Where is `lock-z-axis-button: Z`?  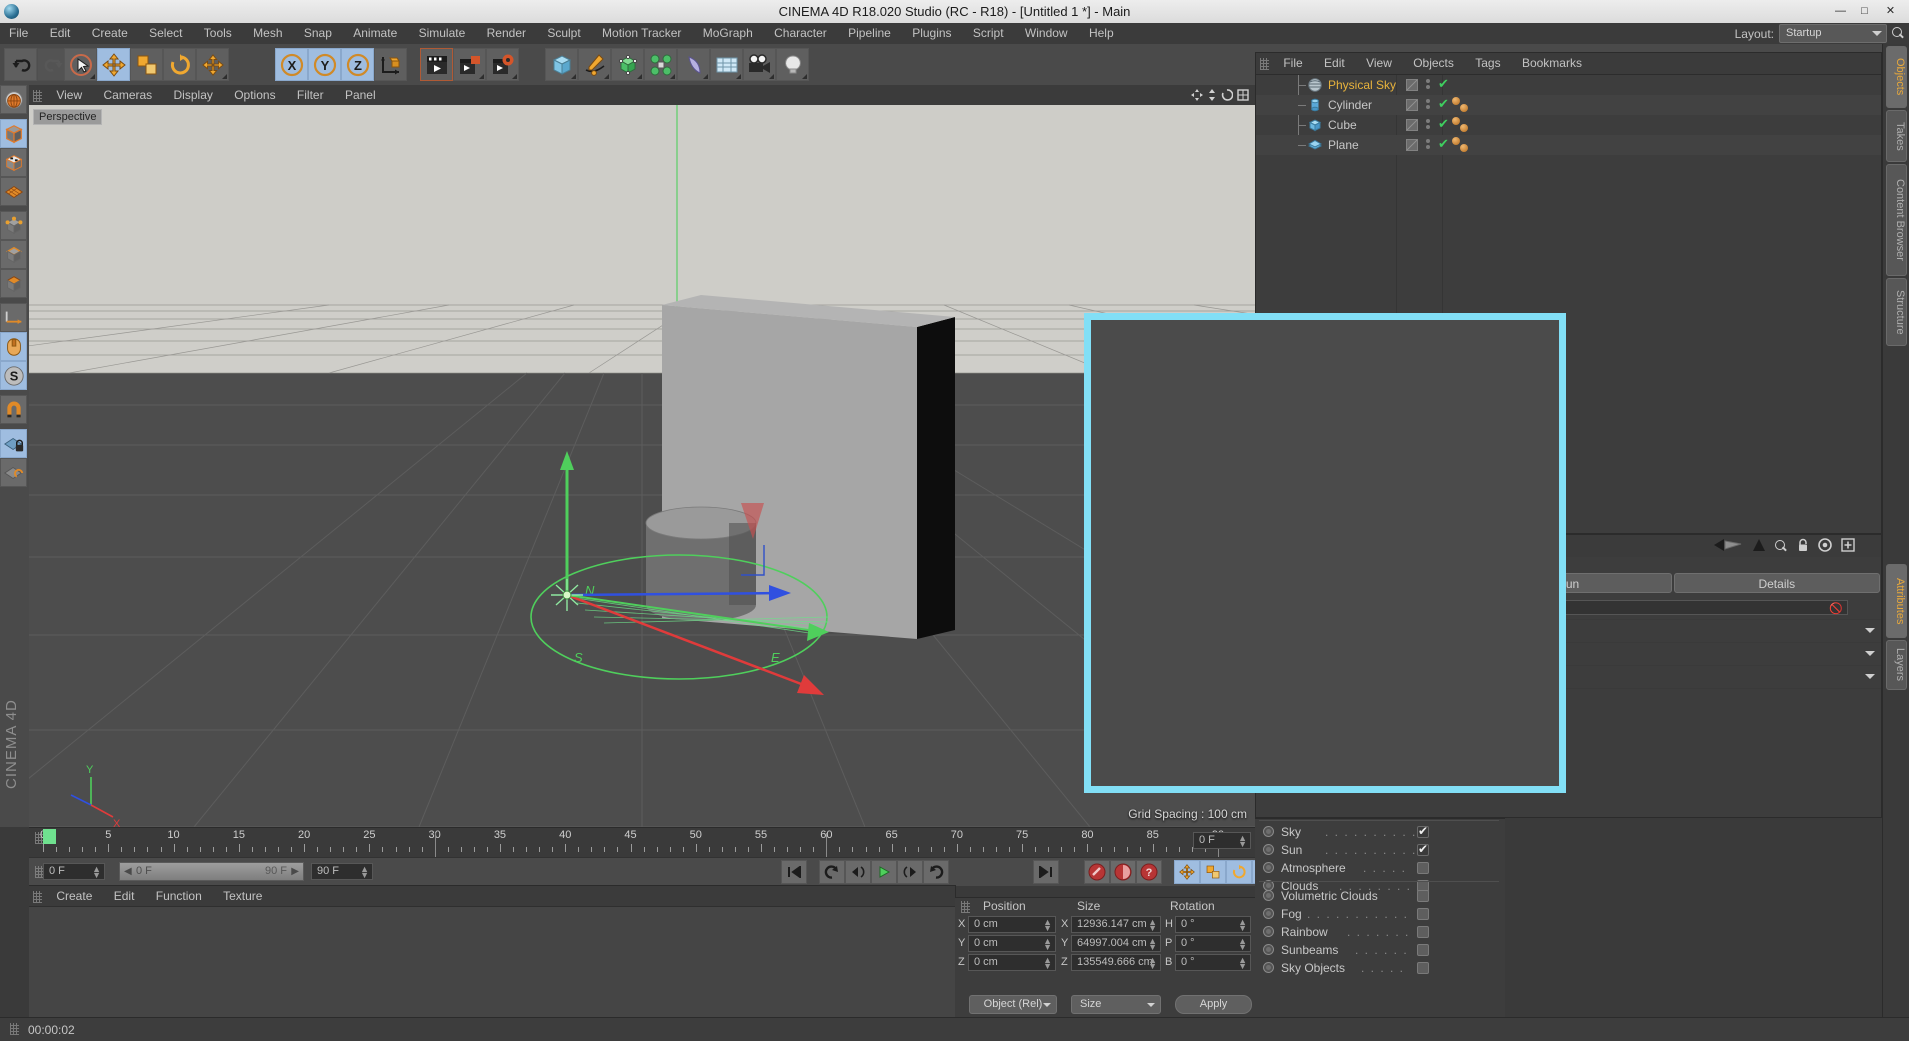 lock-z-axis-button: Z is located at coordinates (357, 64).